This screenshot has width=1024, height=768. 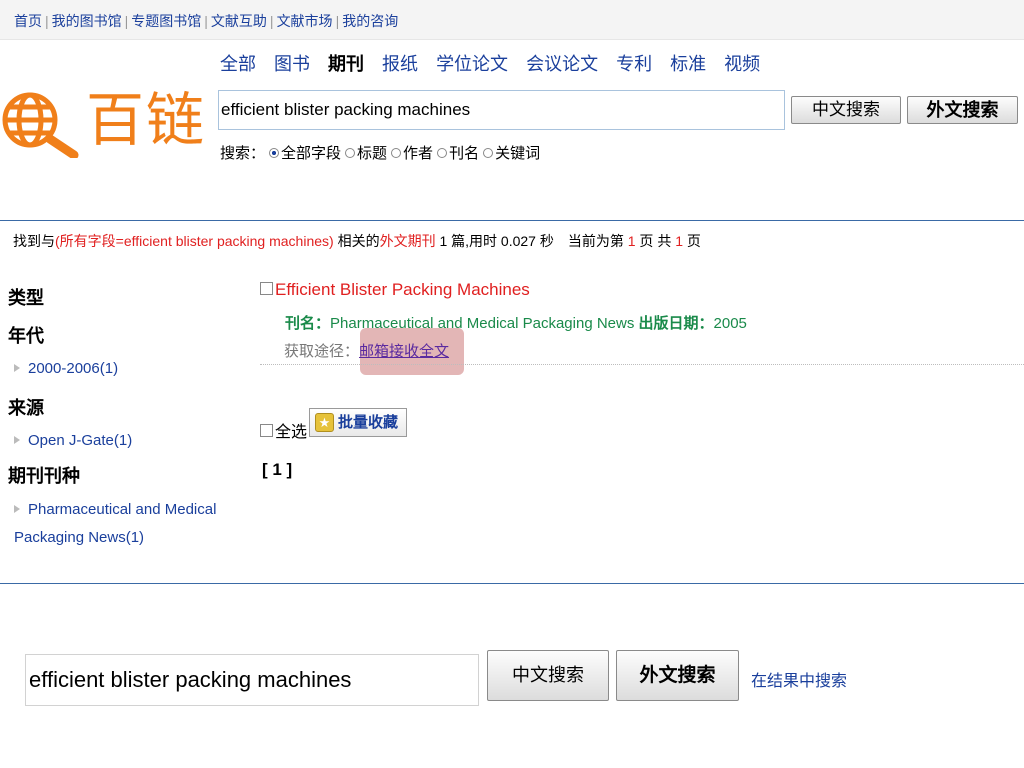 What do you see at coordinates (87, 21) in the screenshot?
I see `nav-my-library: 我的图书馆` at bounding box center [87, 21].